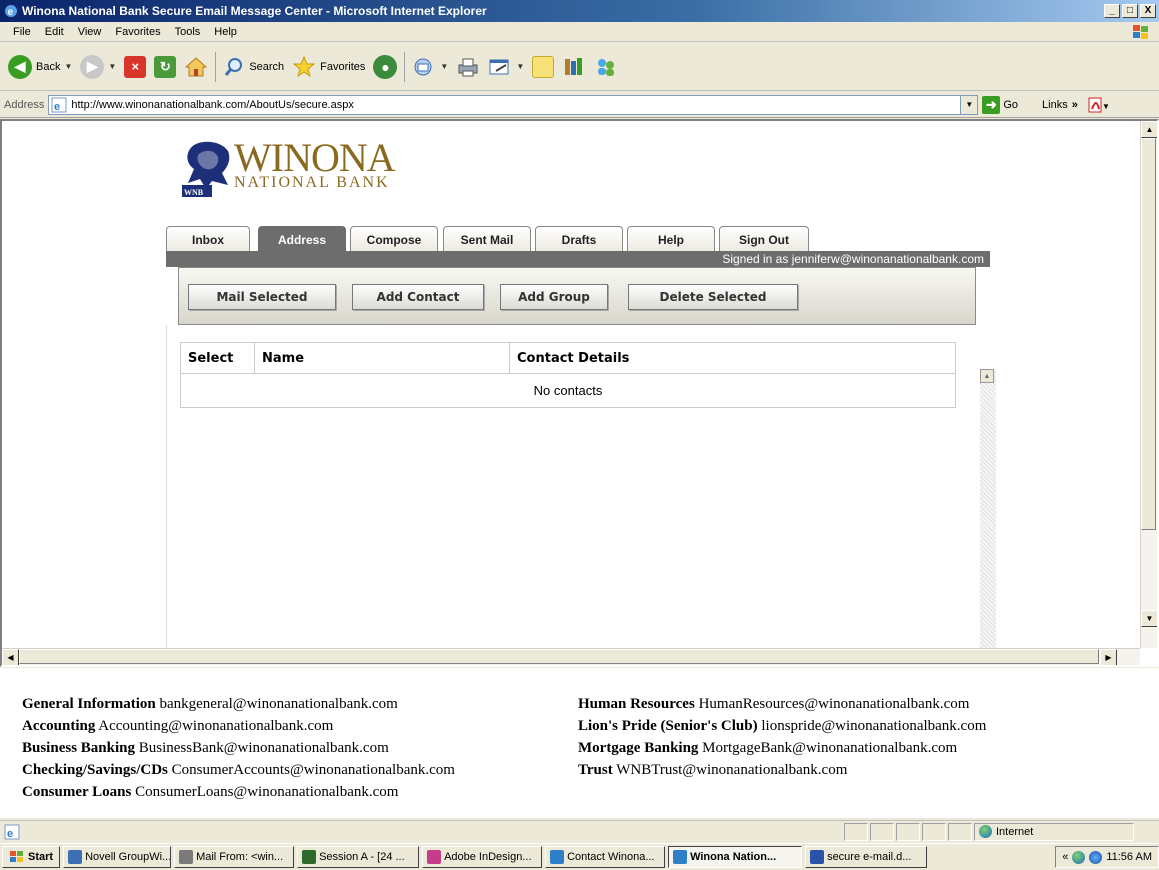 This screenshot has width=1159, height=870. I want to click on status-bar: e Internet, so click(579, 831).